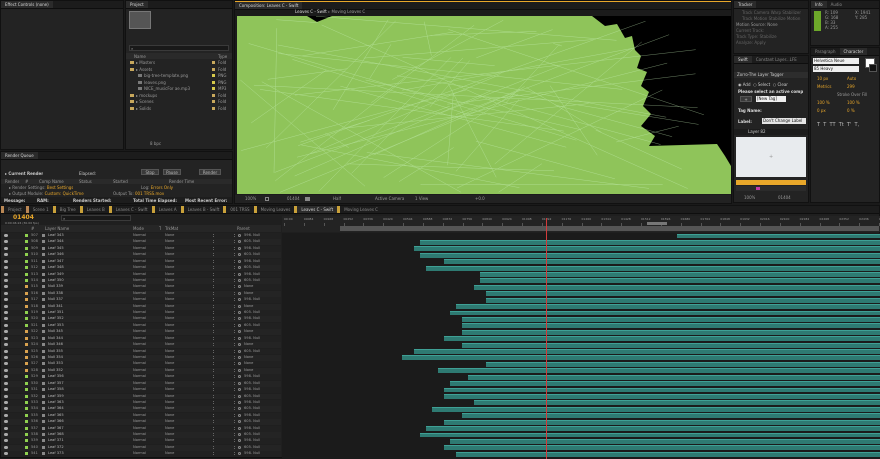  What do you see at coordinates (149, 193) in the screenshot?
I see `output-to-link: 001 TRSS.mov` at bounding box center [149, 193].